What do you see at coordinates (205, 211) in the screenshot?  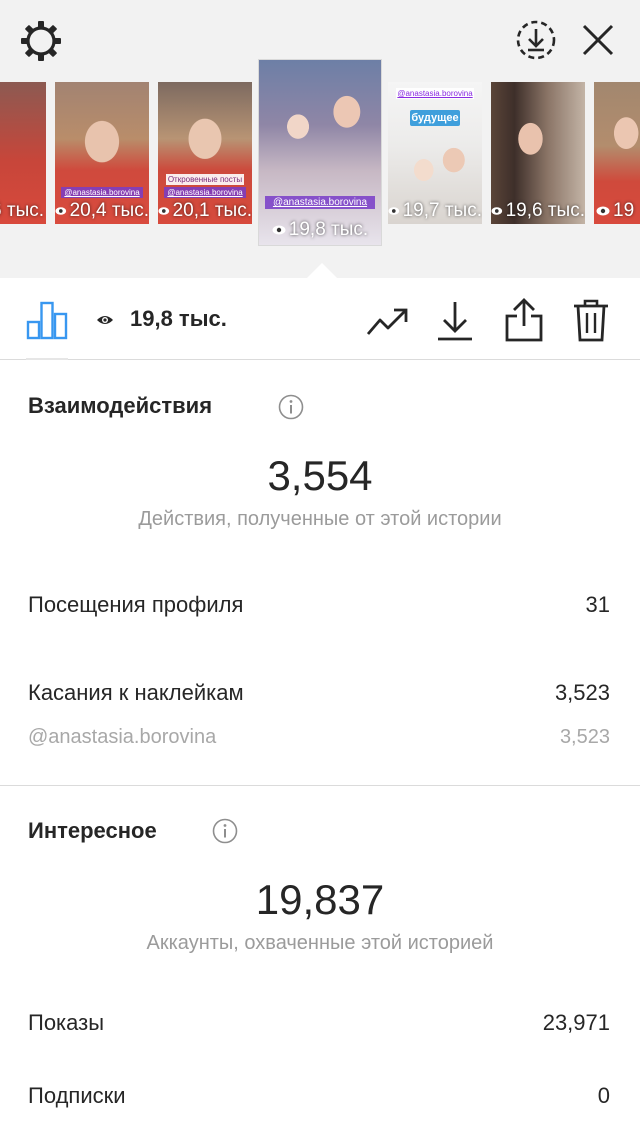 I see `story-views: 20,1 тыс.` at bounding box center [205, 211].